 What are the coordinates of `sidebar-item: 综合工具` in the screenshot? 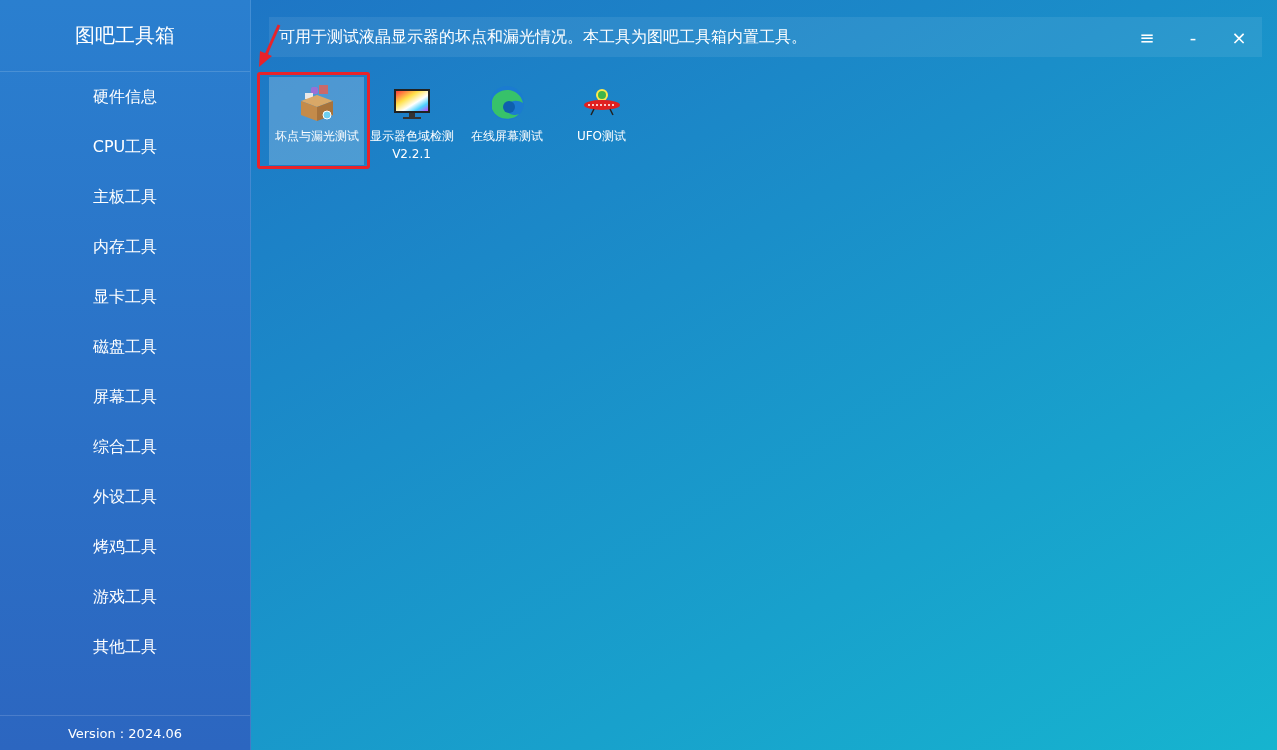 It's located at (125, 447).